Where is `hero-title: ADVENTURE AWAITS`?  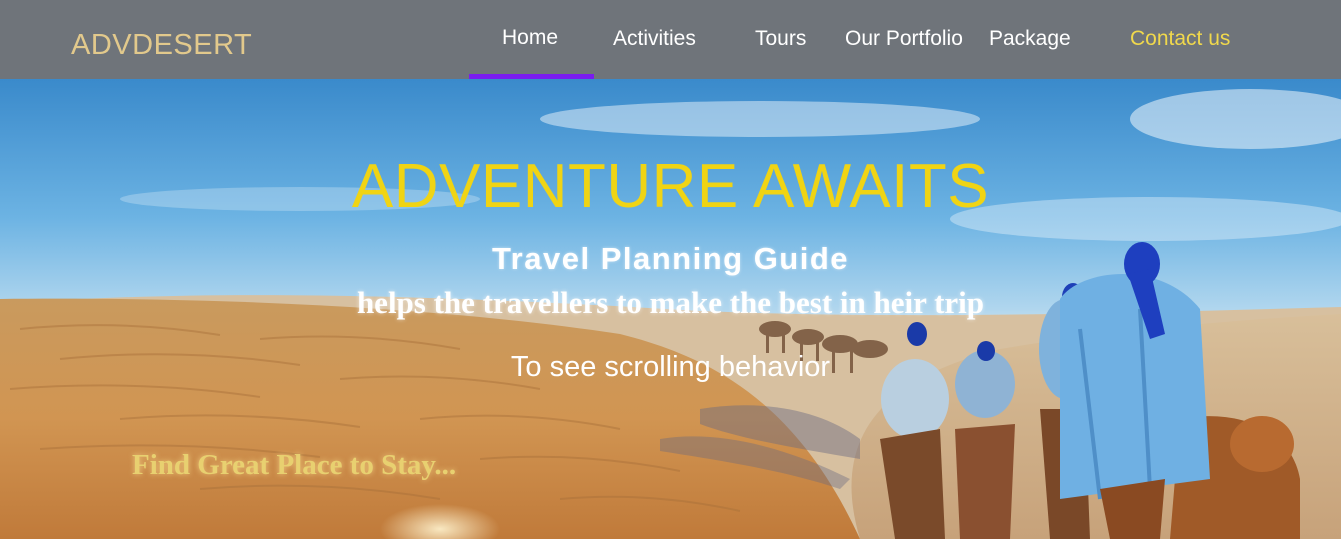 hero-title: ADVENTURE AWAITS is located at coordinates (670, 186).